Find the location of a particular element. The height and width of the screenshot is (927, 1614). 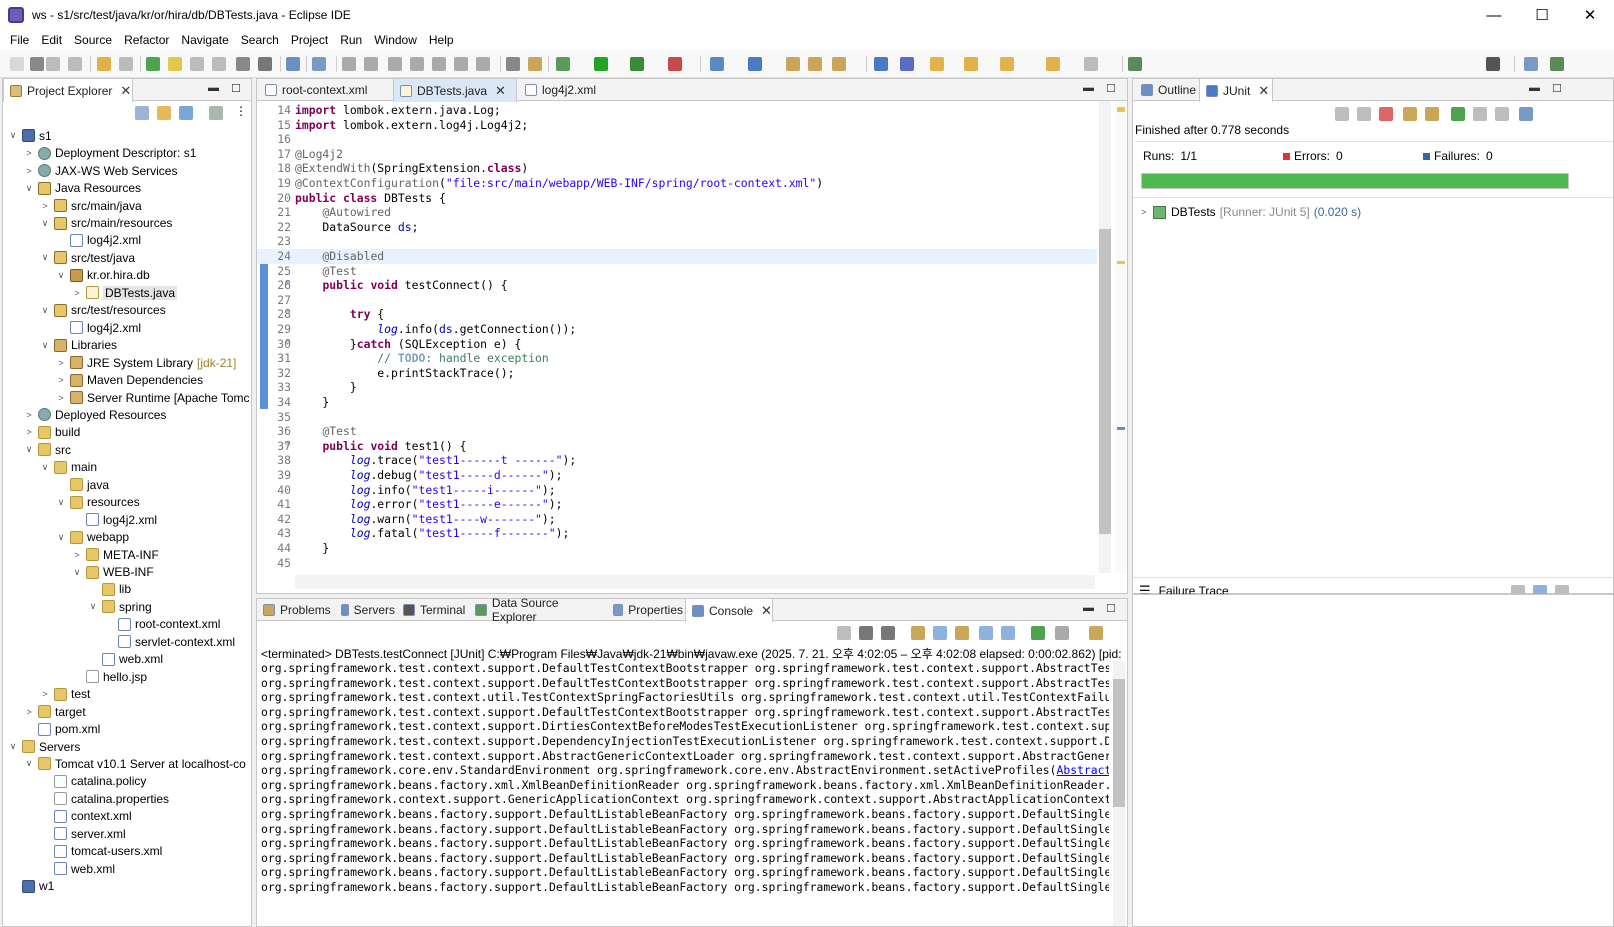

code-line: 44 } is located at coordinates (677, 548).